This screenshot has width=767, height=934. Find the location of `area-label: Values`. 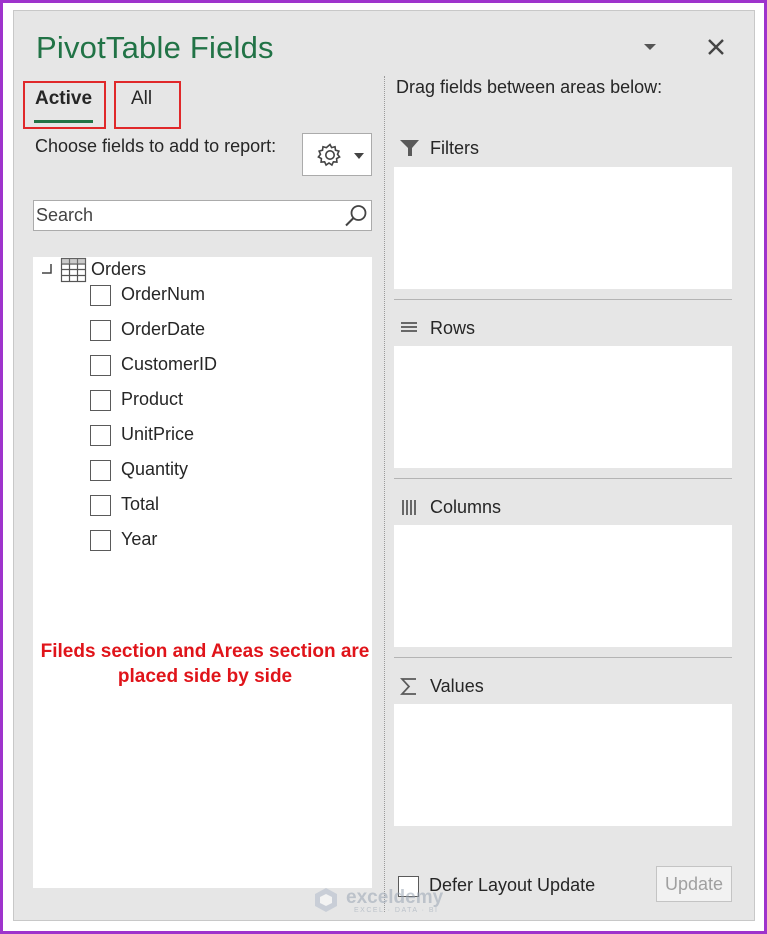

area-label: Values is located at coordinates (457, 686).